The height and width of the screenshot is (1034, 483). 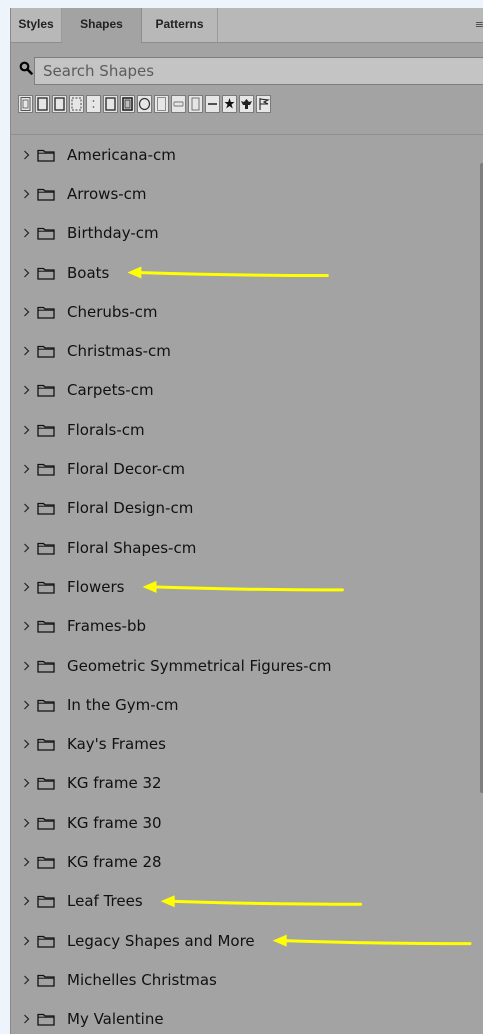 I want to click on folder-label: Floral Shapes-cm, so click(x=132, y=547).